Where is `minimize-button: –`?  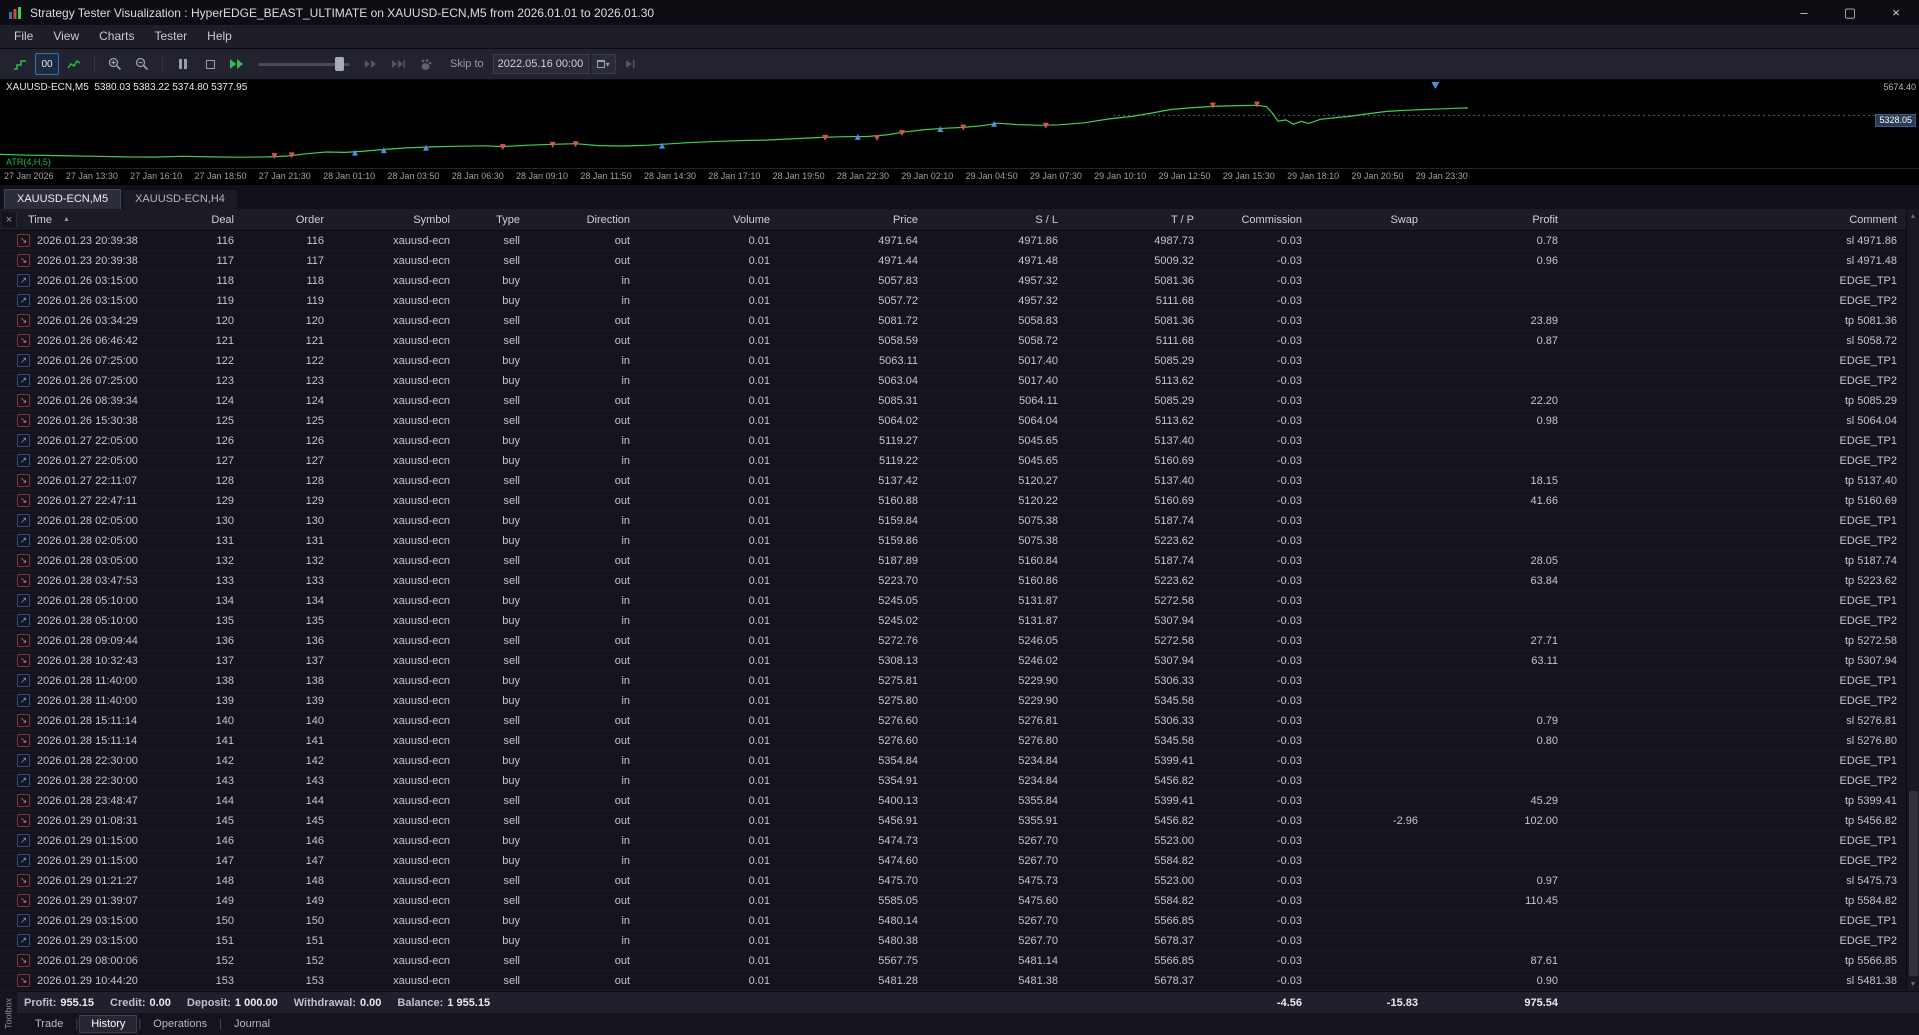 minimize-button: – is located at coordinates (1804, 12).